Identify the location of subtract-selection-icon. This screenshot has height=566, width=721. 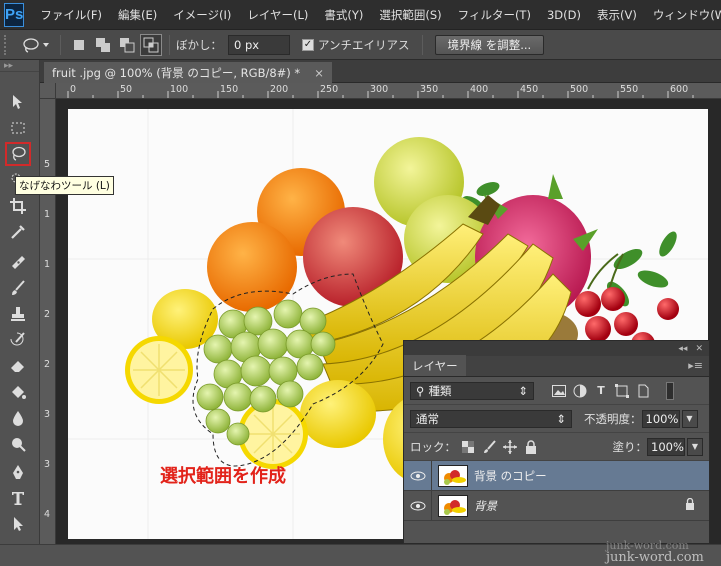
(127, 44).